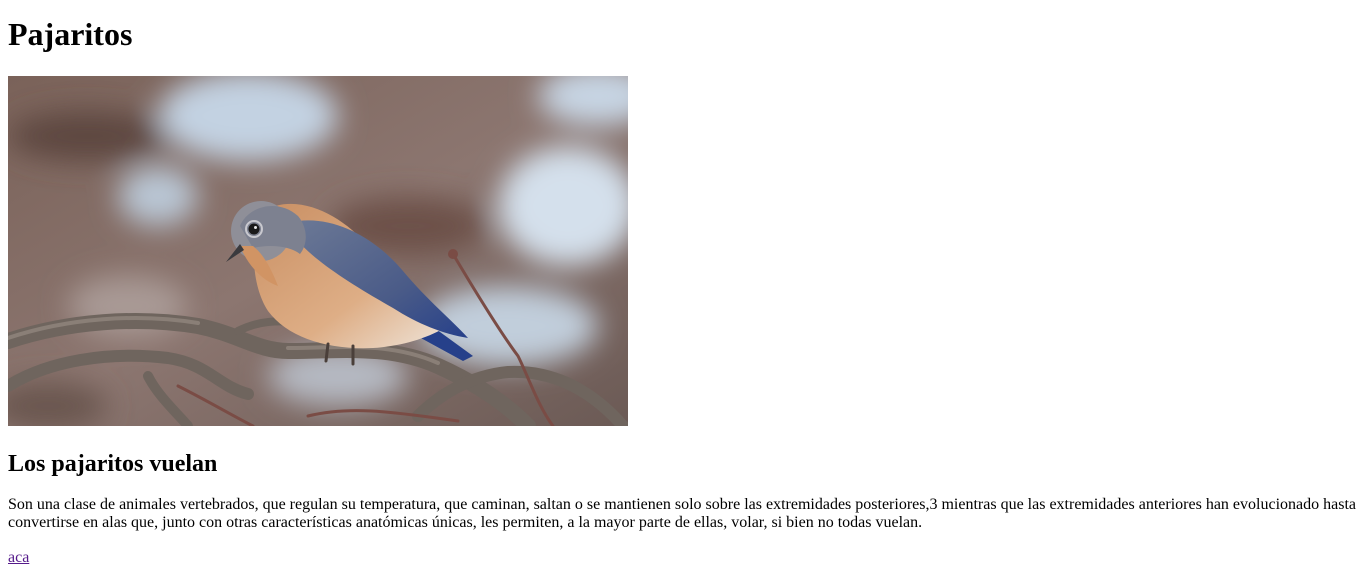 Image resolution: width=1366 pixels, height=576 pixels. Describe the element at coordinates (113, 464) in the screenshot. I see `section-heading: Los pajaritos vuelan` at that location.